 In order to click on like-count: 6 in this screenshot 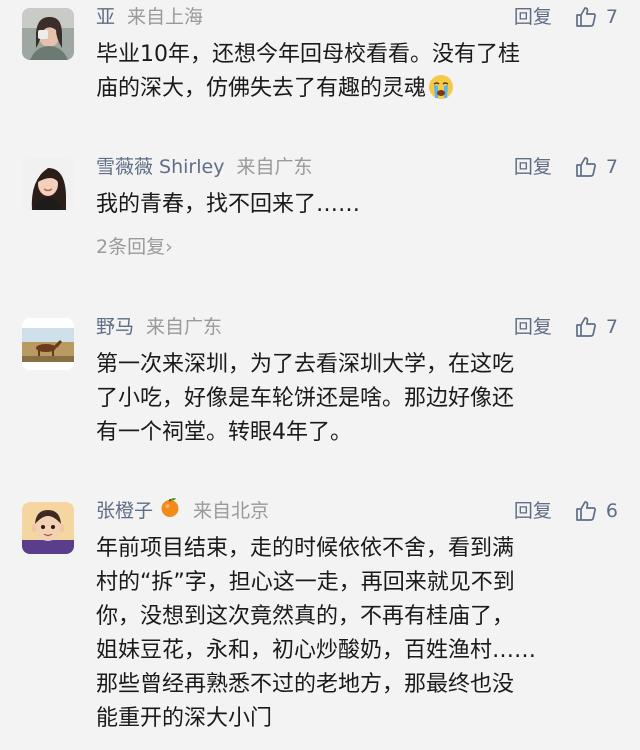, I will do `click(611, 511)`.